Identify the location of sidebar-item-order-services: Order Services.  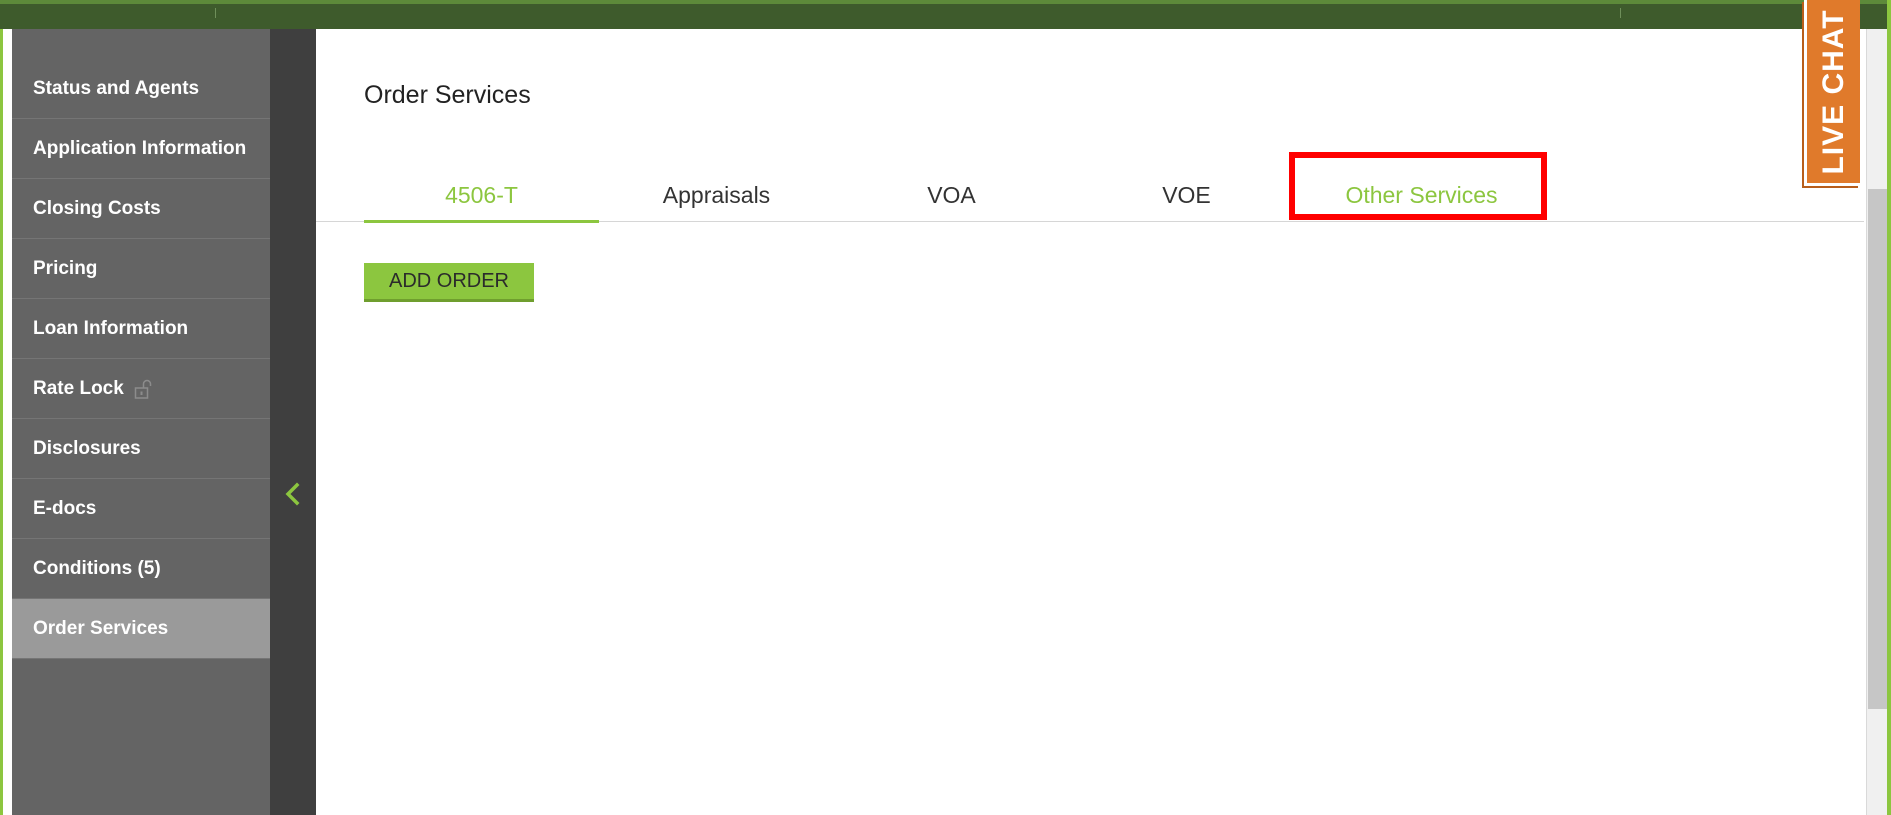
(141, 629).